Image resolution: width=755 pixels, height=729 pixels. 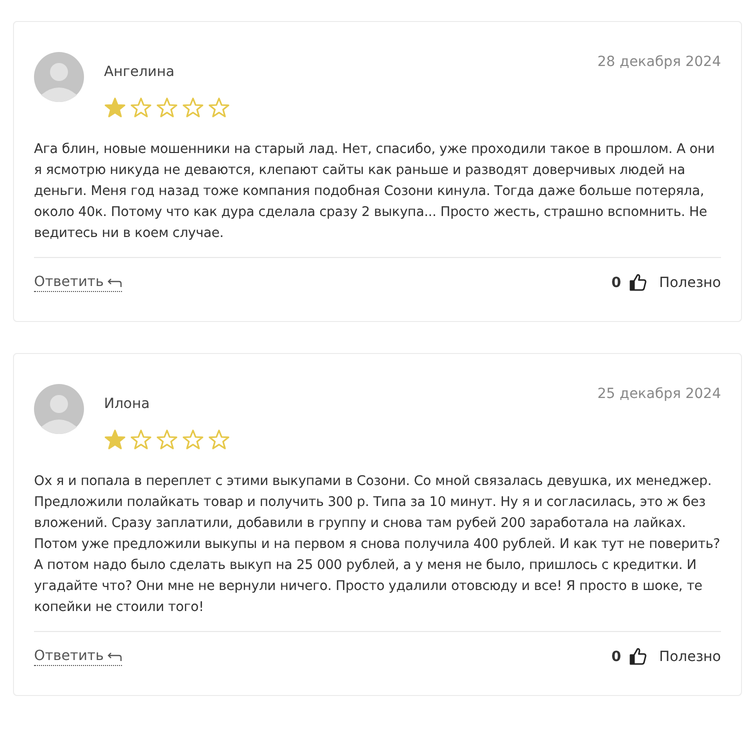 What do you see at coordinates (127, 404) in the screenshot?
I see `author-name: Илона` at bounding box center [127, 404].